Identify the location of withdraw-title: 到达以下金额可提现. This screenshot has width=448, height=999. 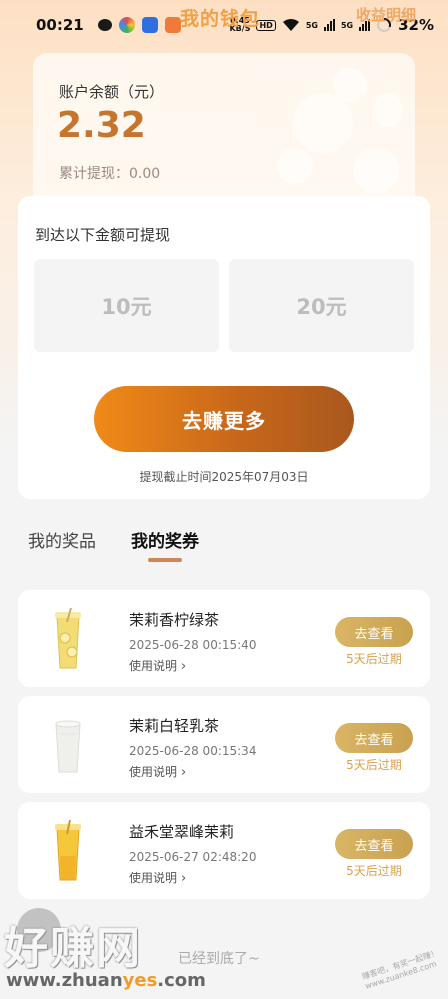
(103, 235).